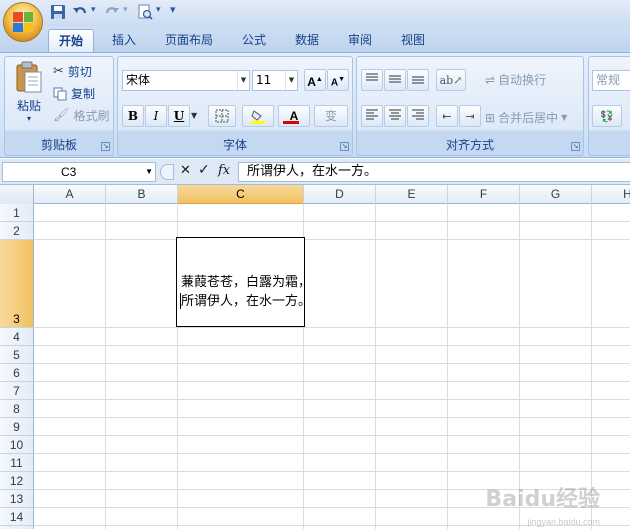 This screenshot has height=529, width=630. What do you see at coordinates (158, 10) in the screenshot?
I see `preview-dropdown-icon: ▾` at bounding box center [158, 10].